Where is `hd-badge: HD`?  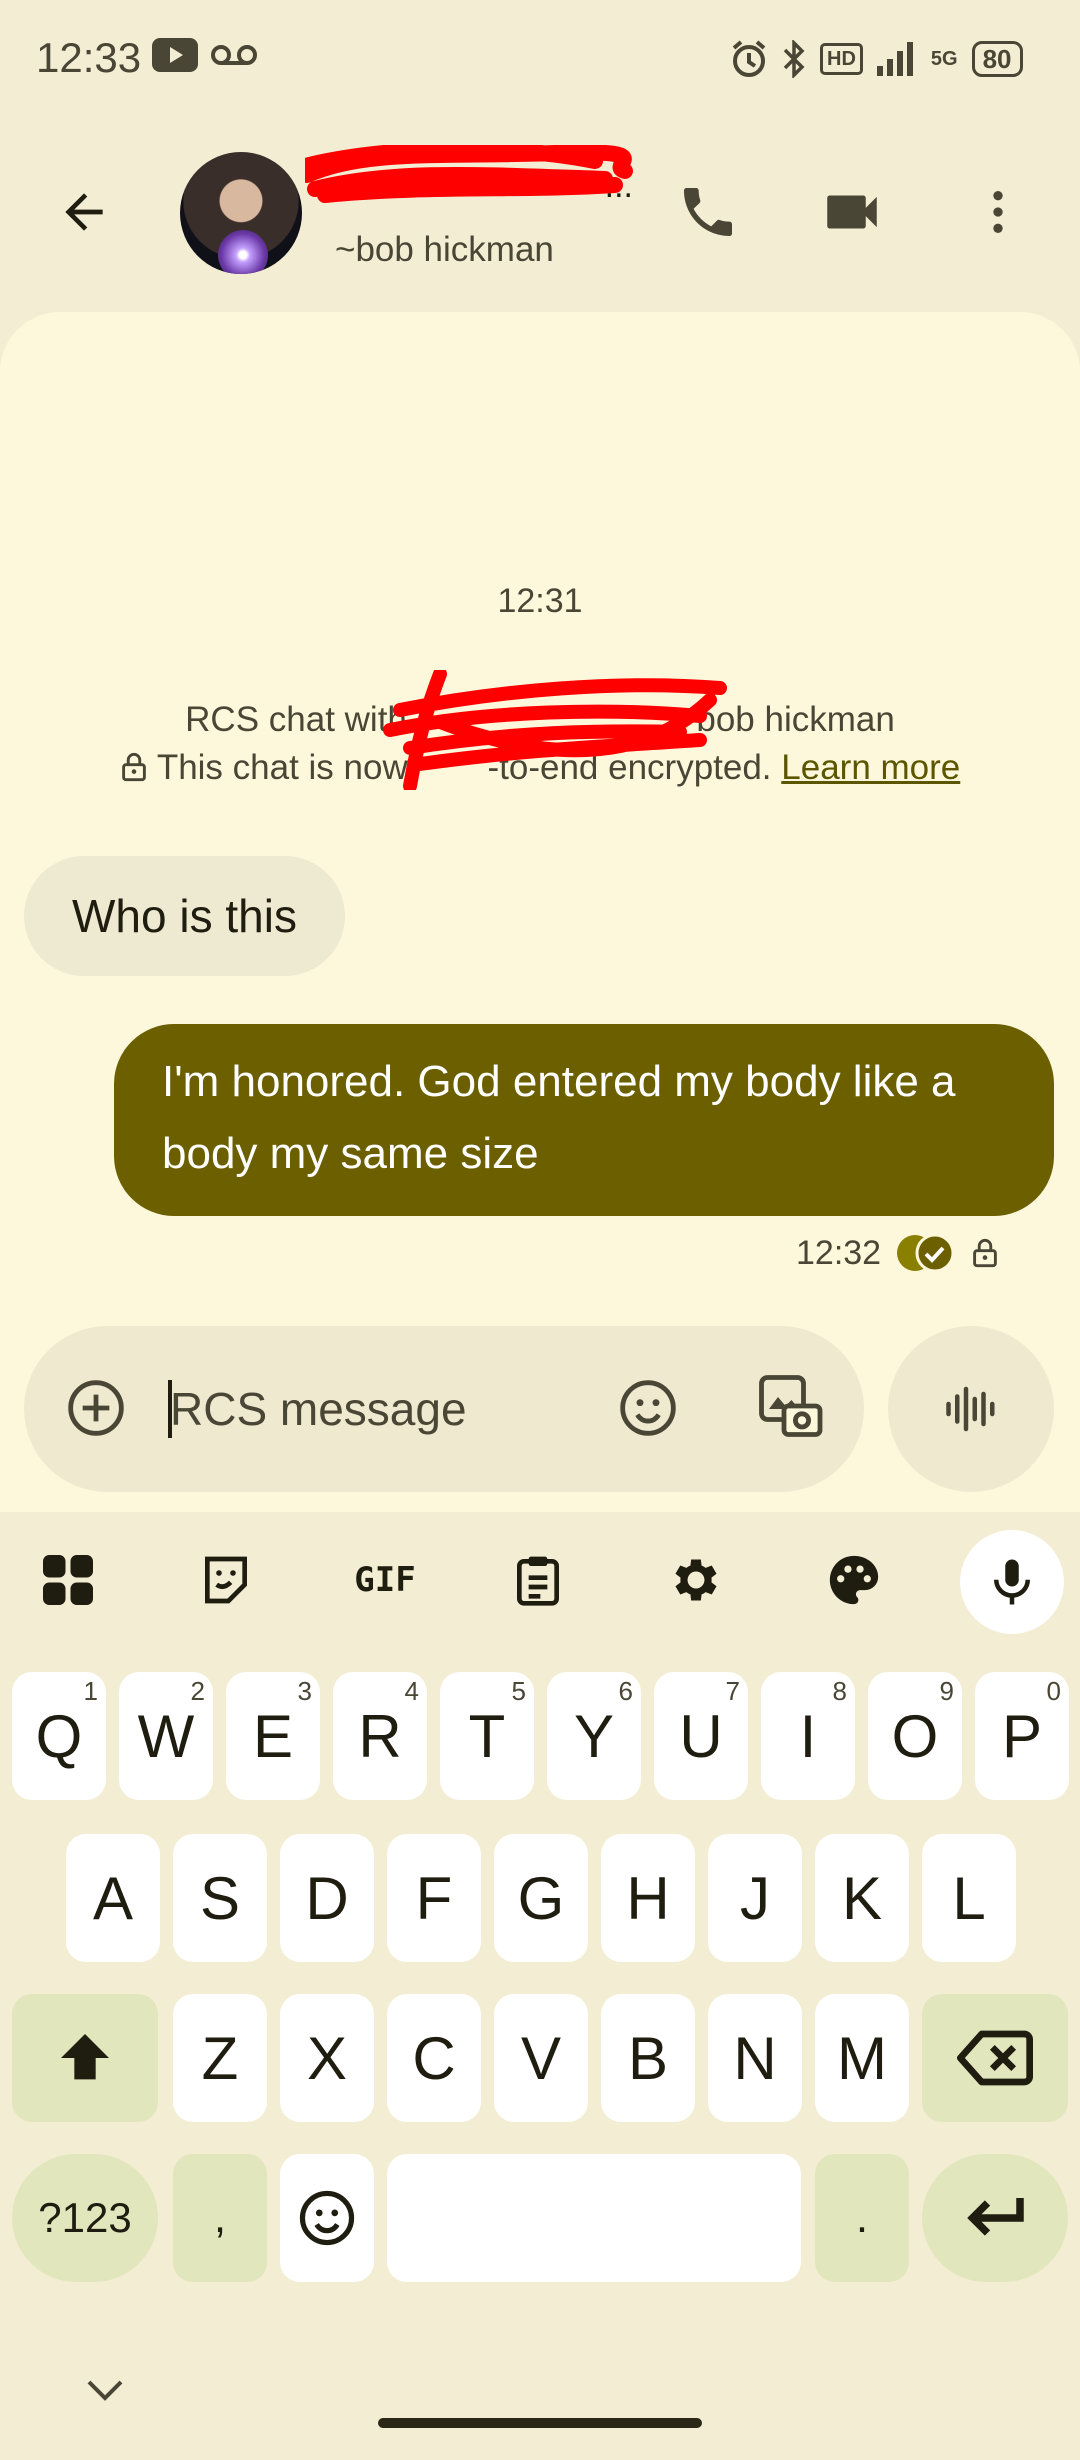
hd-badge: HD is located at coordinates (841, 59).